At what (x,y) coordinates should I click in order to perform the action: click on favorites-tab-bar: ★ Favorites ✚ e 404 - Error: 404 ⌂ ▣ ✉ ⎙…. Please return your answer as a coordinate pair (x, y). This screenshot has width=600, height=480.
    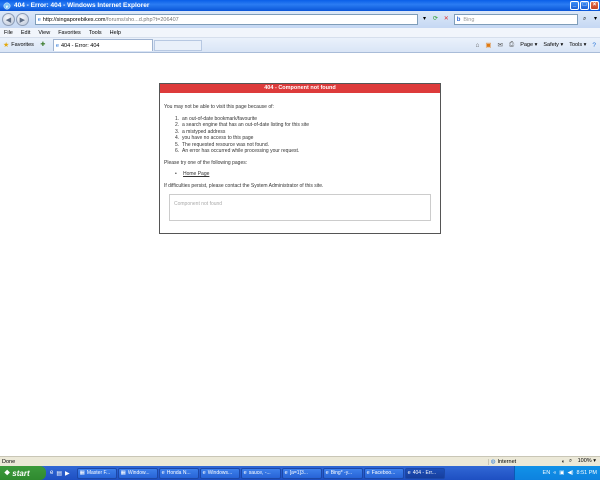
    Looking at the image, I should click on (300, 45).